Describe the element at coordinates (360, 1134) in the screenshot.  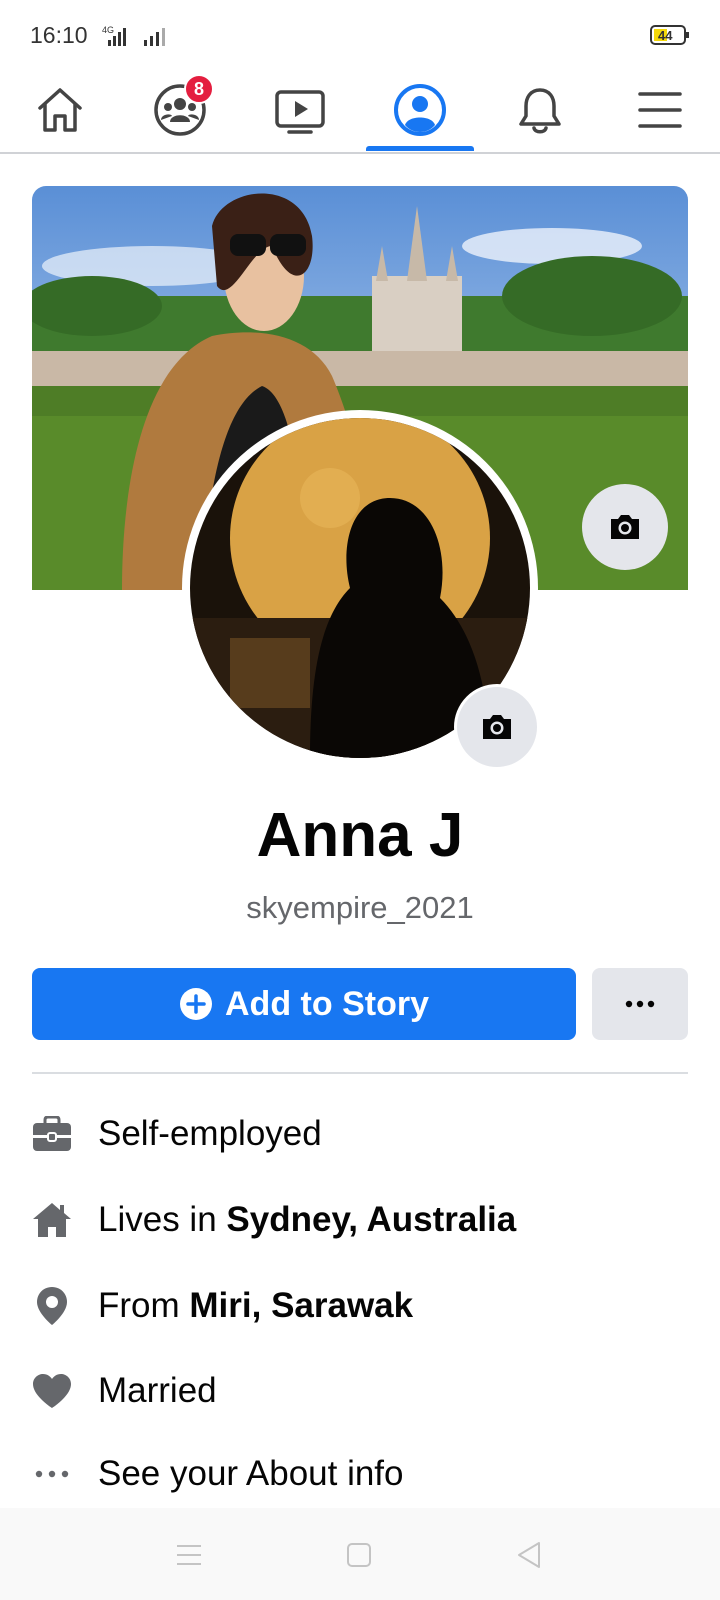
I see `intro-work: Self-employed` at that location.